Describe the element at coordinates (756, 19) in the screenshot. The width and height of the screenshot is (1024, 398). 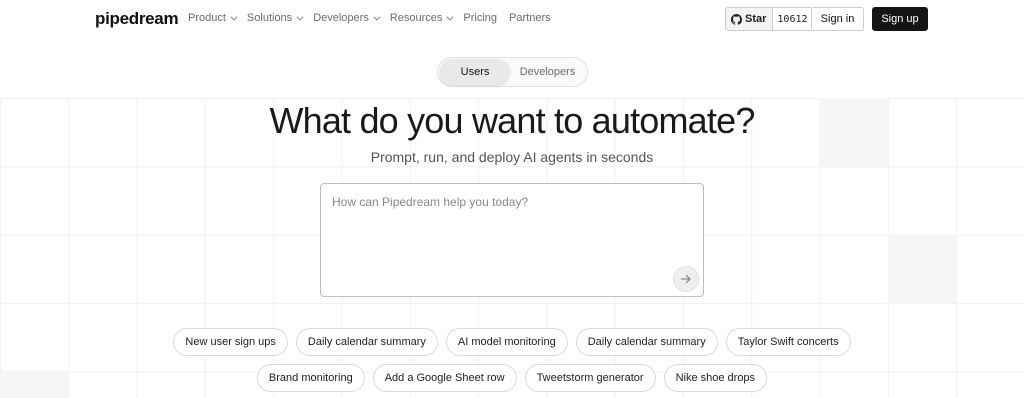
I see `star-label: Star` at that location.